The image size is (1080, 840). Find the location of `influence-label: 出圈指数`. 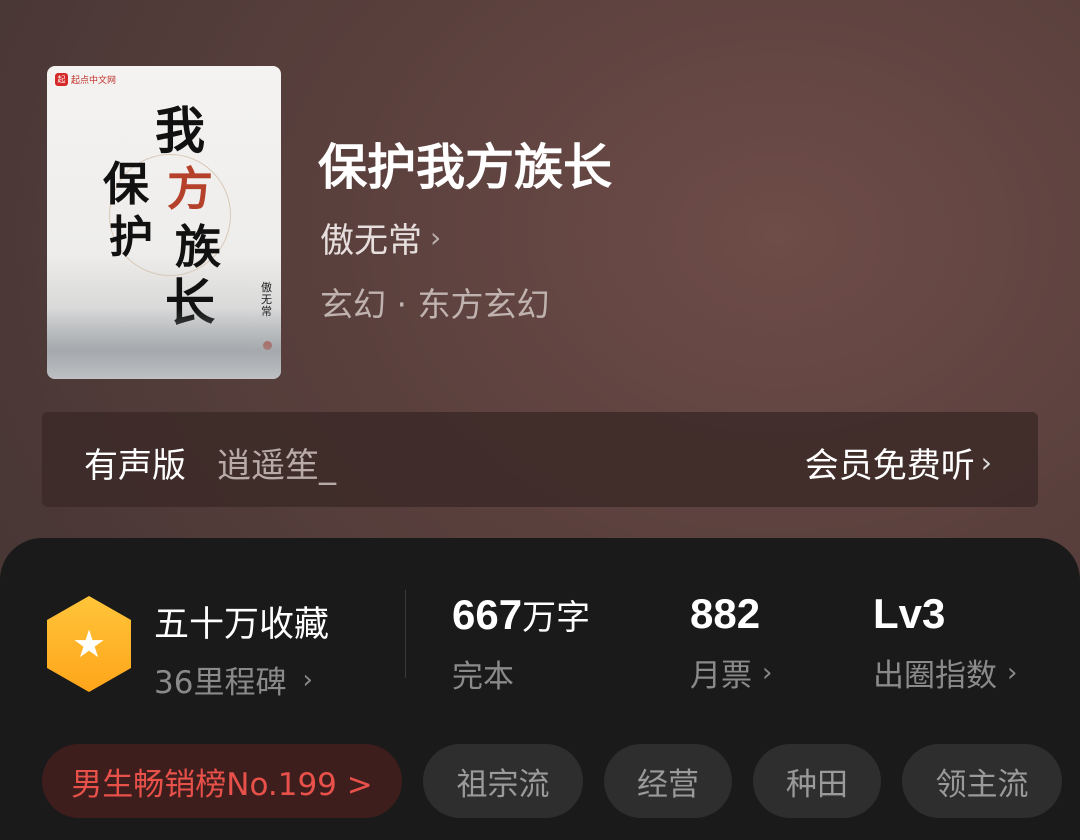

influence-label: 出圈指数 is located at coordinates (935, 676).